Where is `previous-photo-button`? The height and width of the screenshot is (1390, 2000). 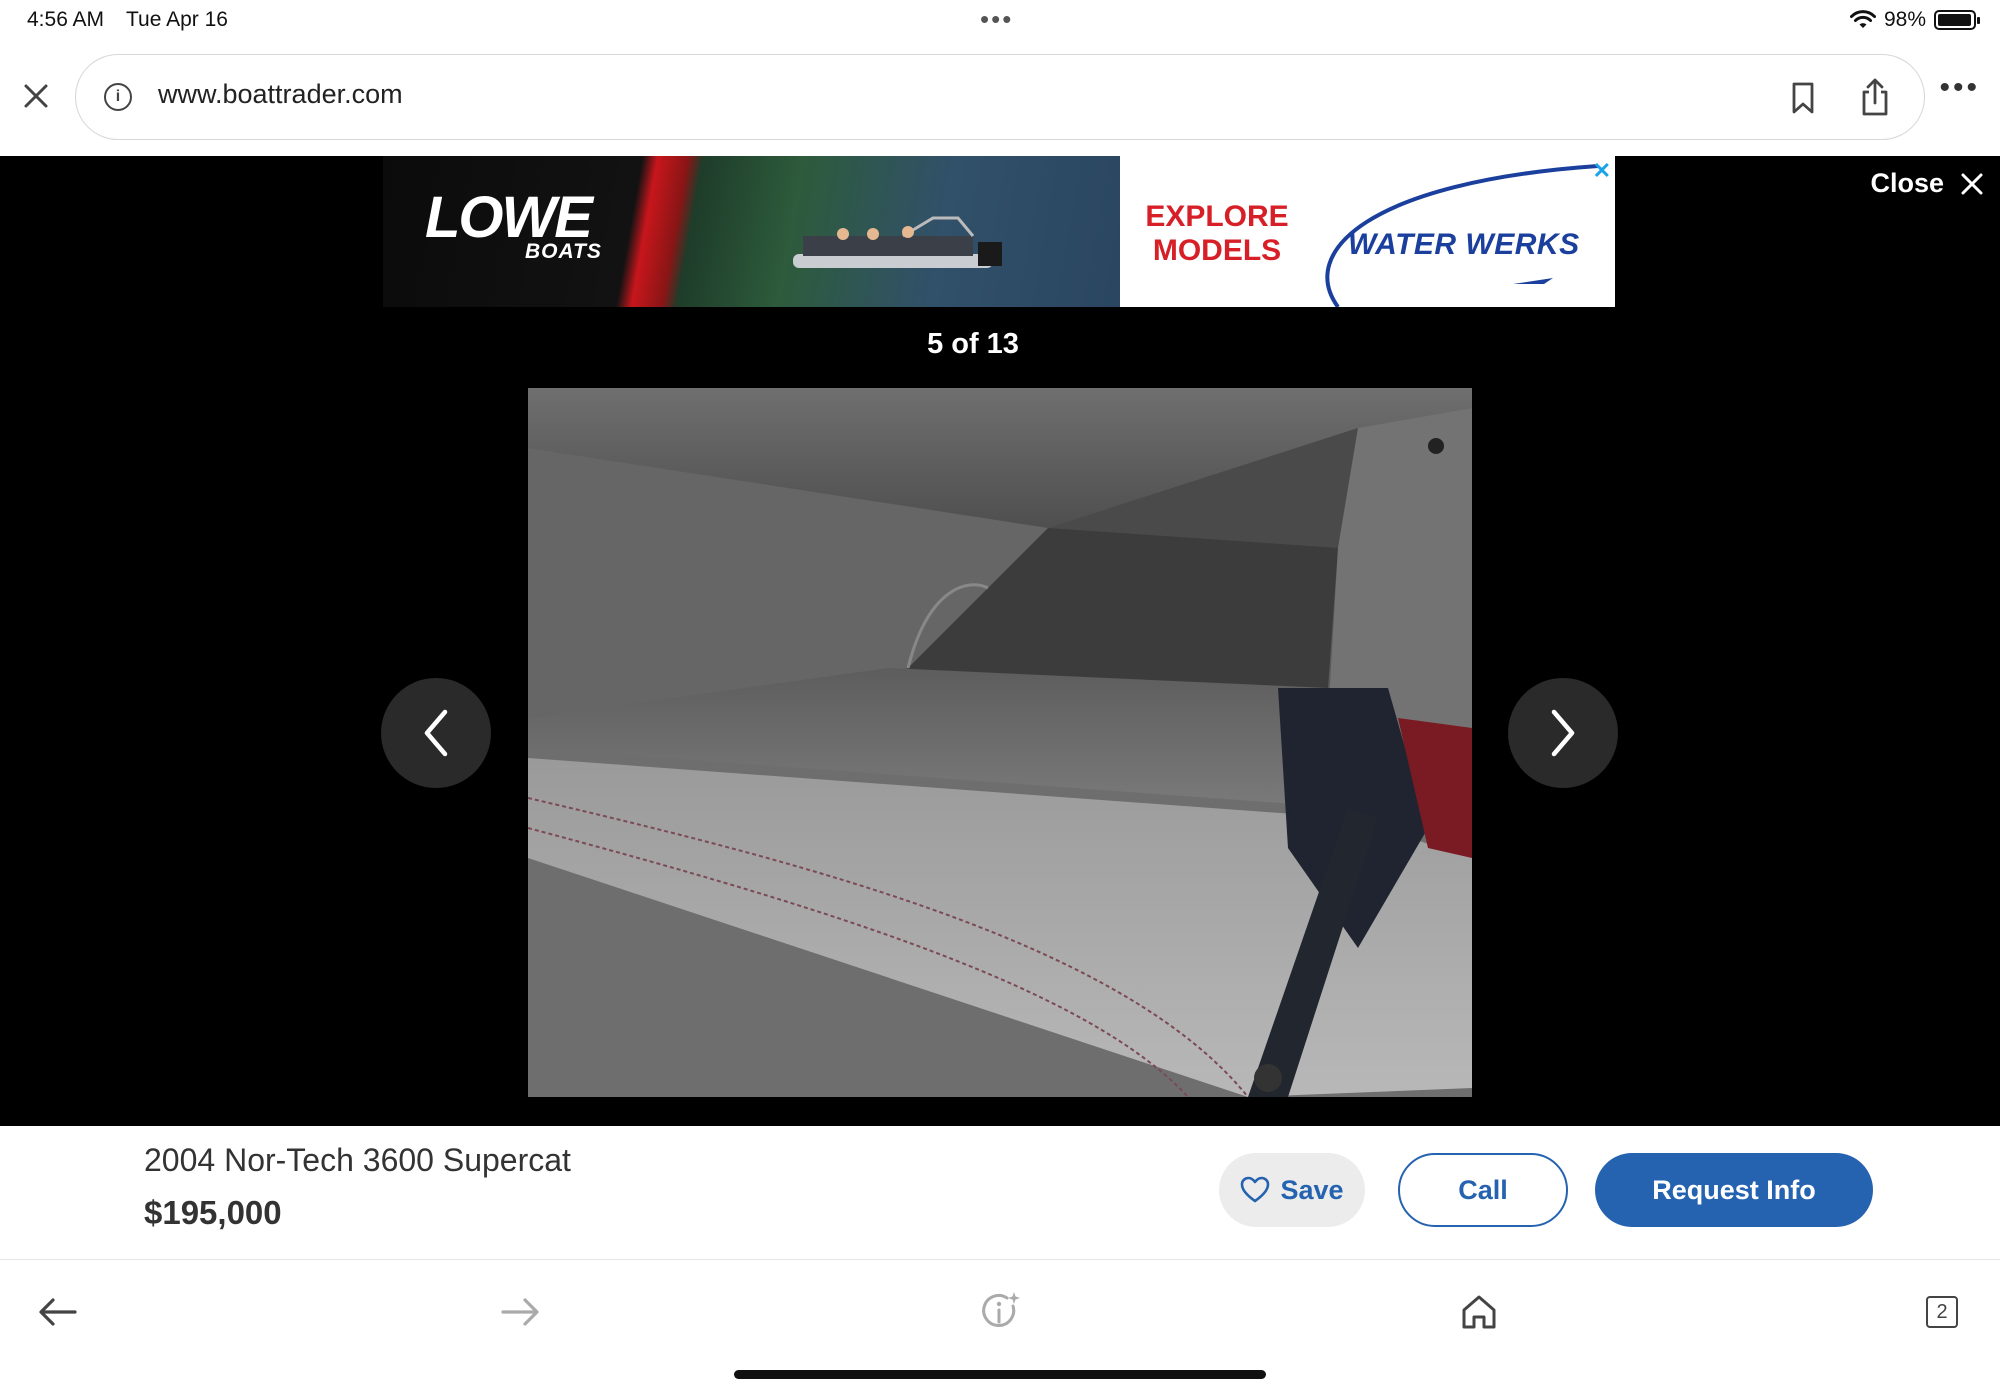
previous-photo-button is located at coordinates (436, 733).